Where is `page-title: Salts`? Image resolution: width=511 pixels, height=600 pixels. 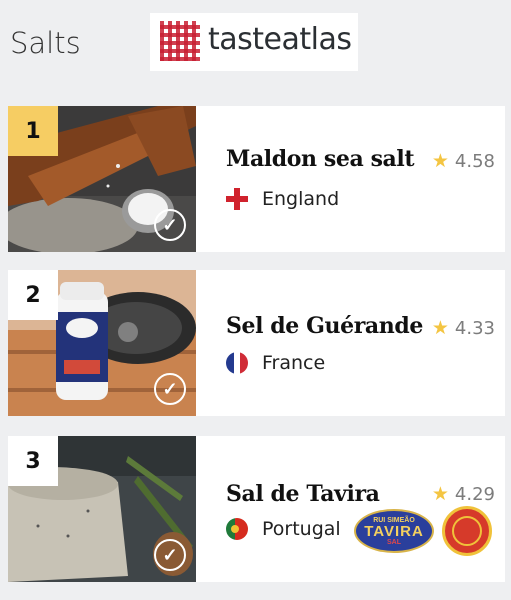
page-title: Salts is located at coordinates (45, 43).